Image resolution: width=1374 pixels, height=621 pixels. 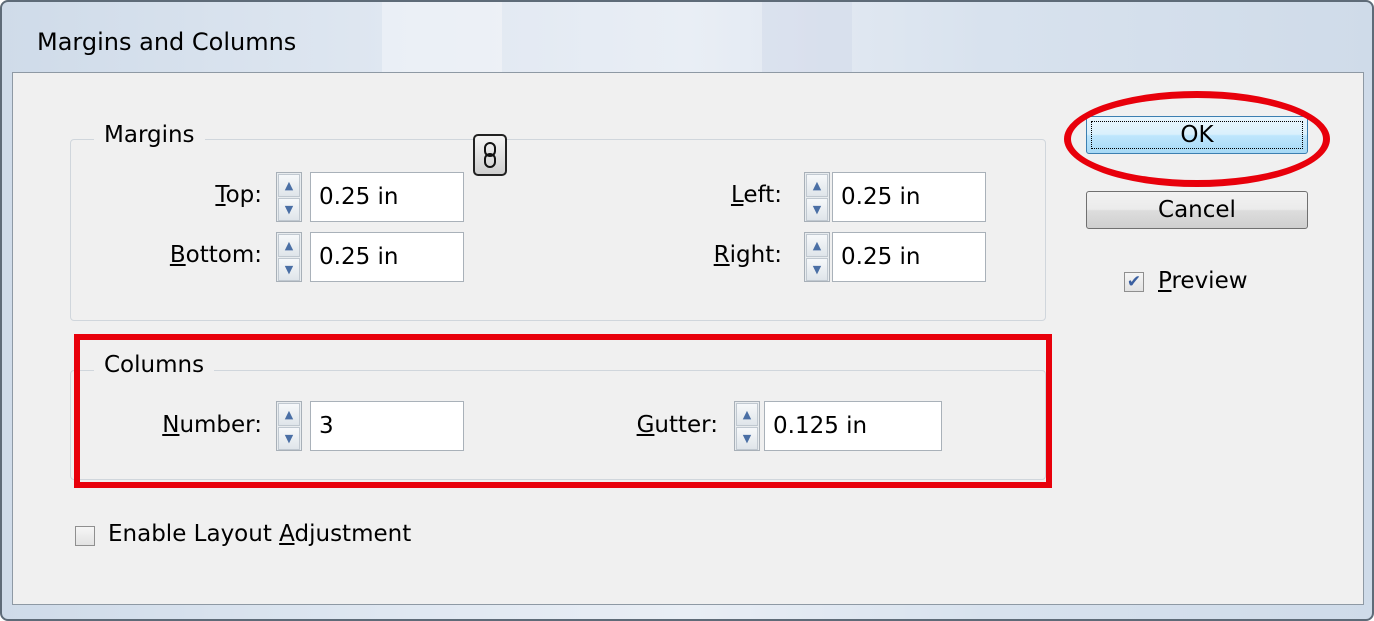 I want to click on chain-link-glyph, so click(x=490, y=155).